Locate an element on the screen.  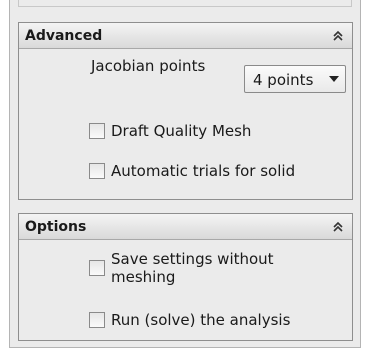
draft-quality-mesh-row: Draft Quality Mesh is located at coordinates (170, 131).